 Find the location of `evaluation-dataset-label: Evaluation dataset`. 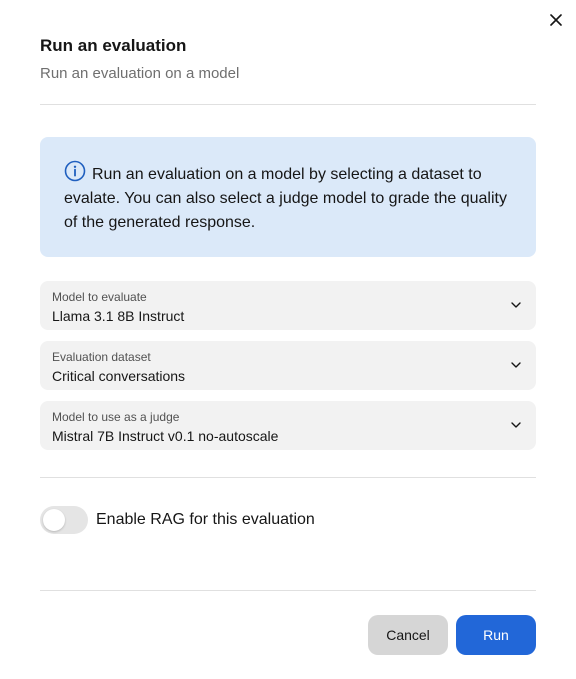

evaluation-dataset-label: Evaluation dataset is located at coordinates (101, 357).